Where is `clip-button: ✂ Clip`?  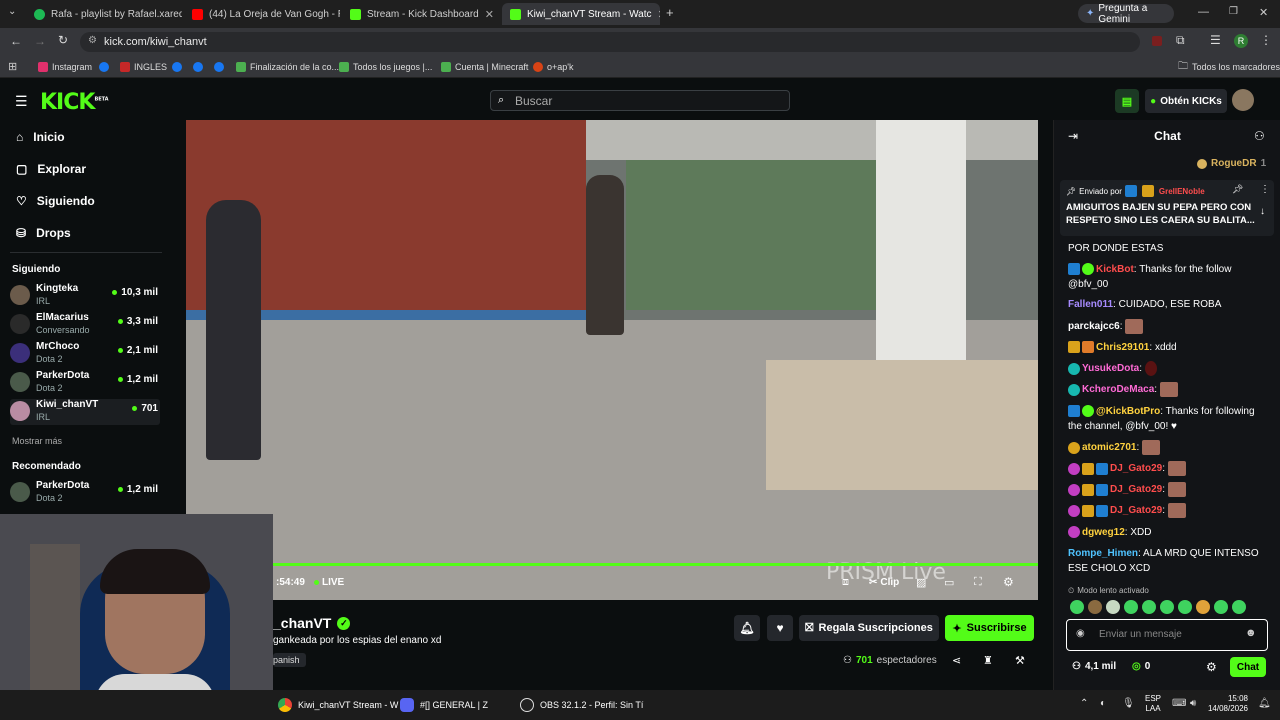 clip-button: ✂ Clip is located at coordinates (884, 582).